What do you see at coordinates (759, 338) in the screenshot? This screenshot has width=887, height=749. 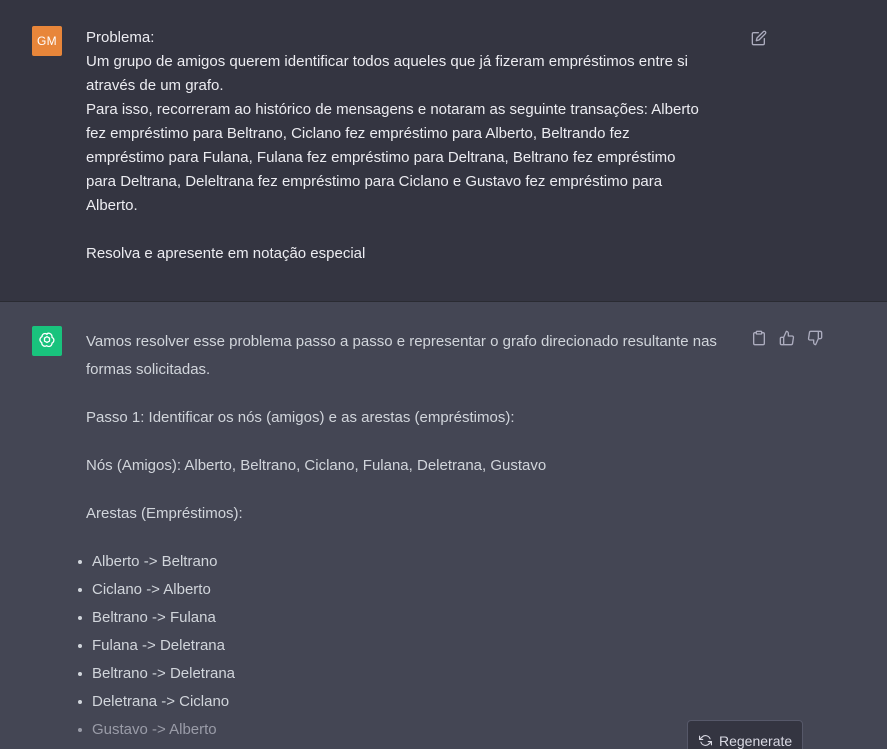 I see `clipboard-icon` at bounding box center [759, 338].